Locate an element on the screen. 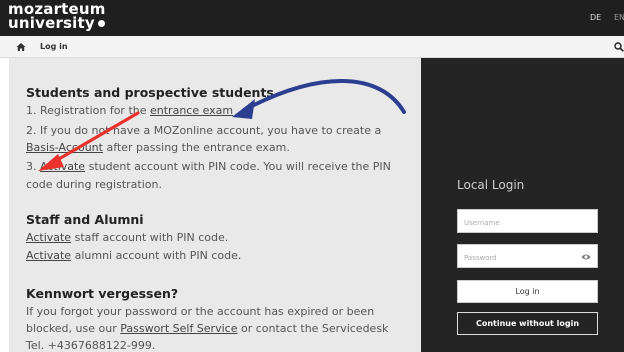 The image size is (624, 352). search-icon is located at coordinates (619, 47).